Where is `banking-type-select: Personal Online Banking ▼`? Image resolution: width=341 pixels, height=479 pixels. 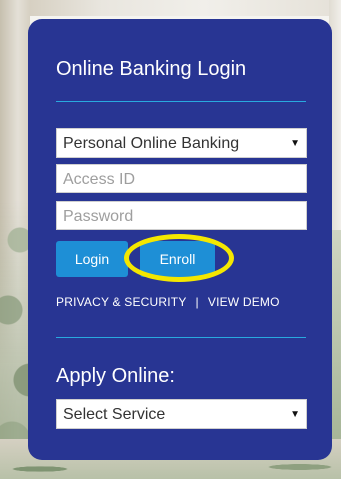
banking-type-select: Personal Online Banking ▼ is located at coordinates (181, 143).